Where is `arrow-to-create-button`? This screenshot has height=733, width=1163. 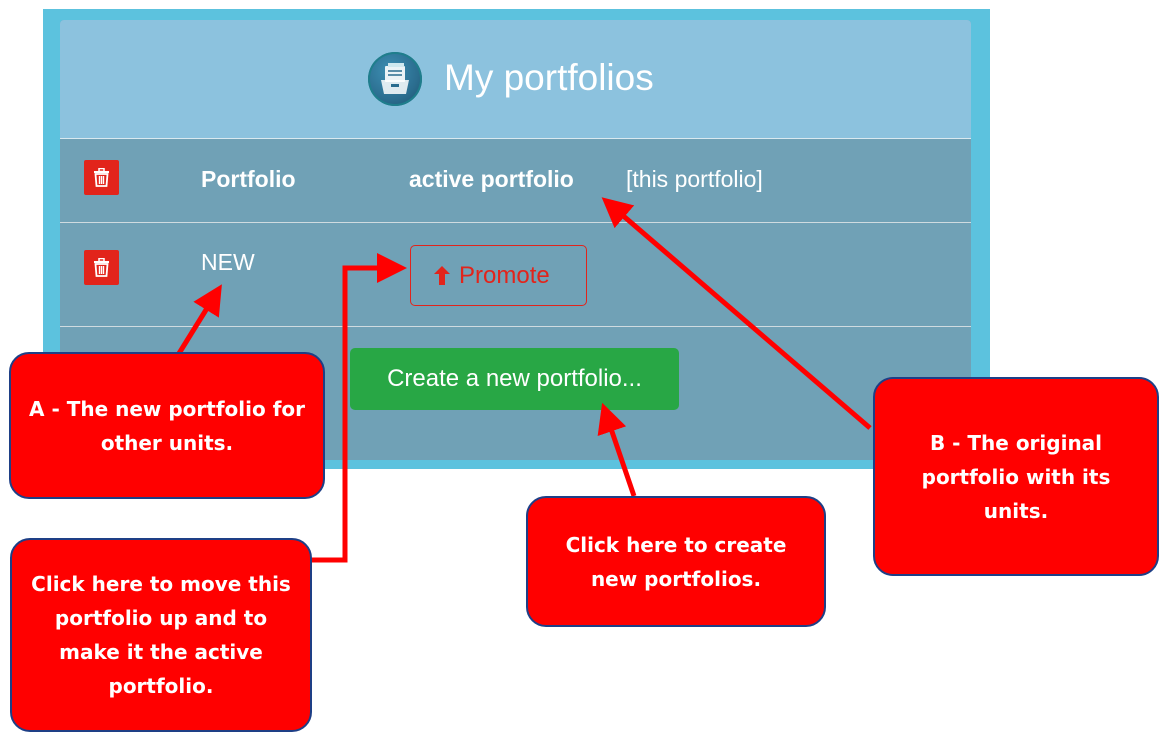
arrow-to-create-button is located at coordinates (617, 449).